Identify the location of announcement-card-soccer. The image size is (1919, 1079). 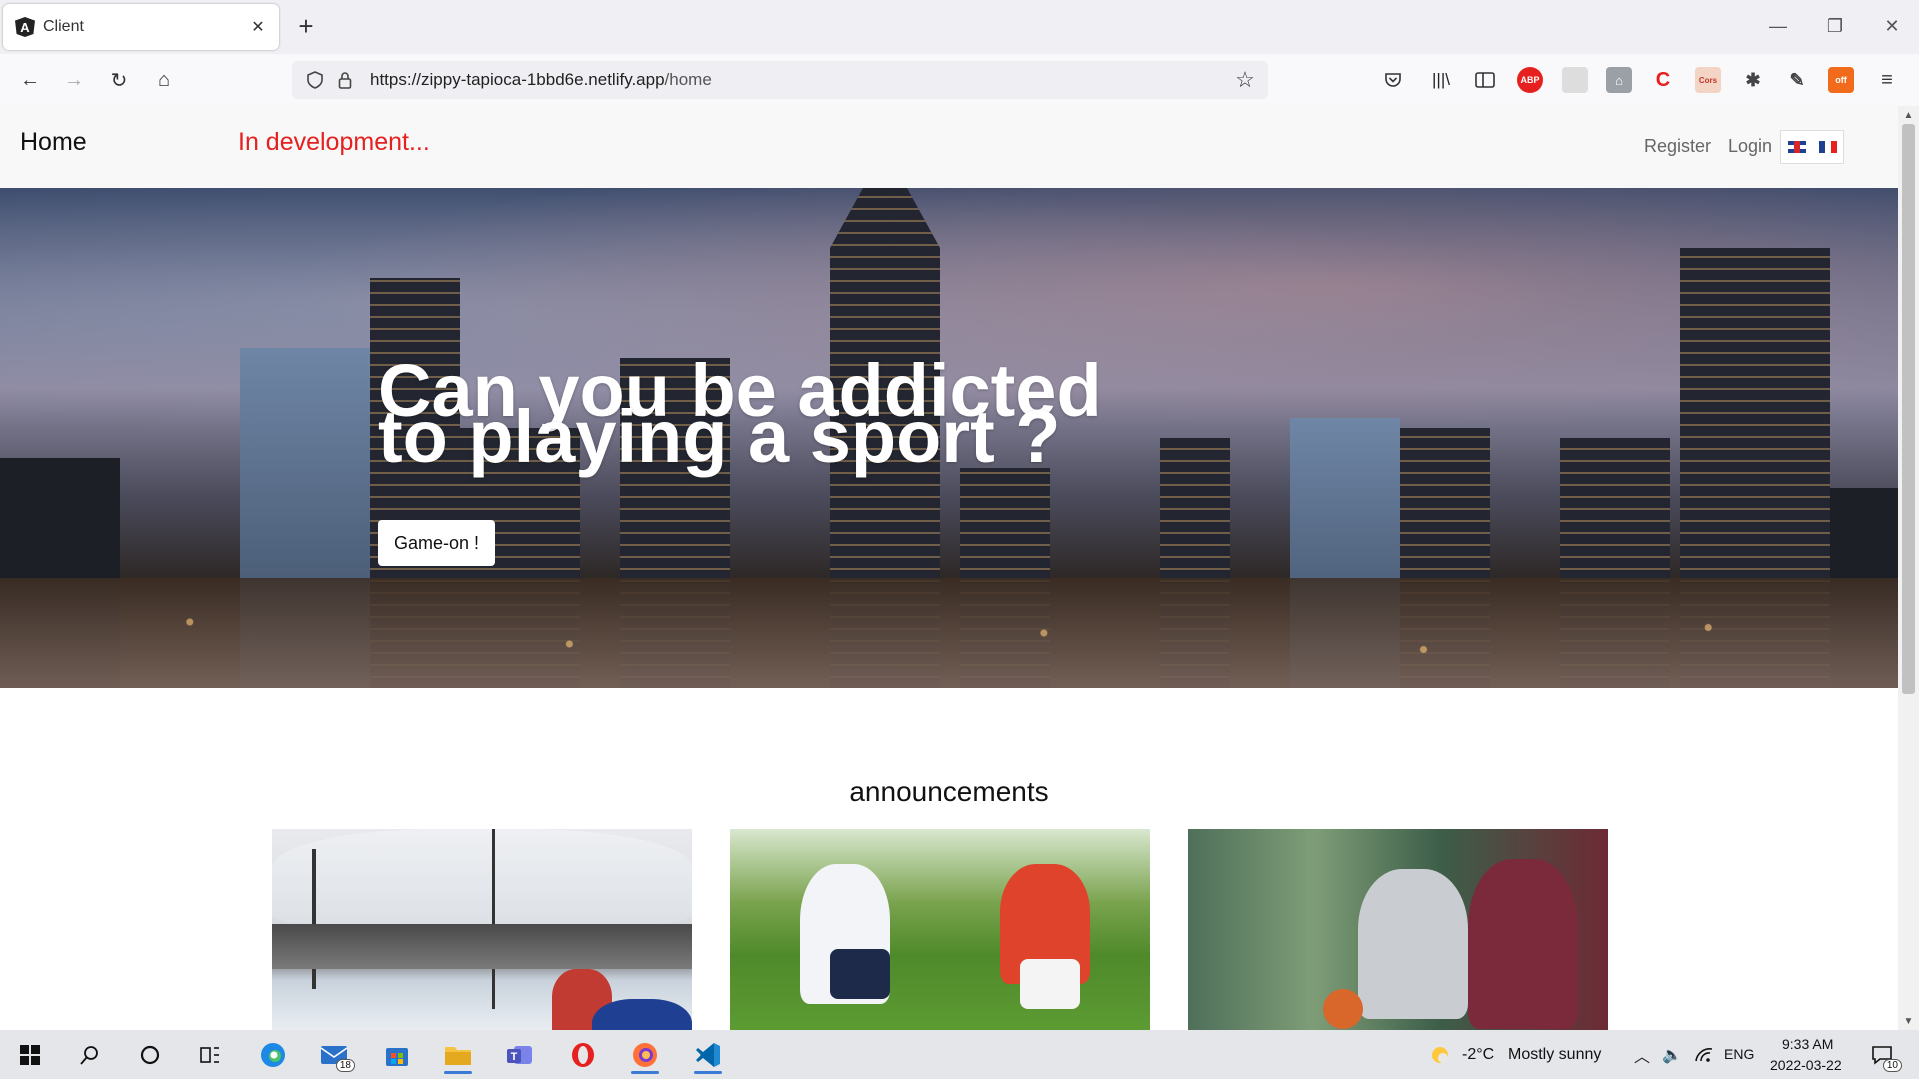
(940, 929).